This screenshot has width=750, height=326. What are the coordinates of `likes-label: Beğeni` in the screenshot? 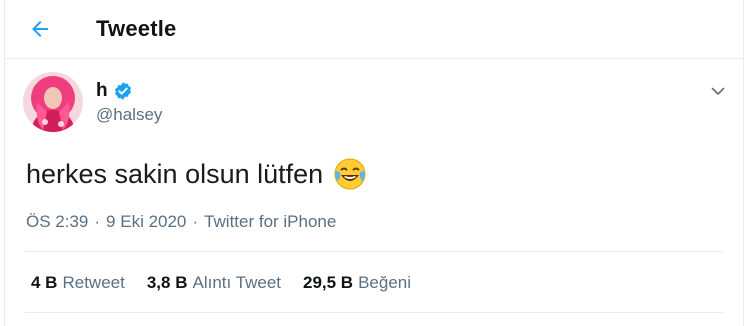 It's located at (385, 282).